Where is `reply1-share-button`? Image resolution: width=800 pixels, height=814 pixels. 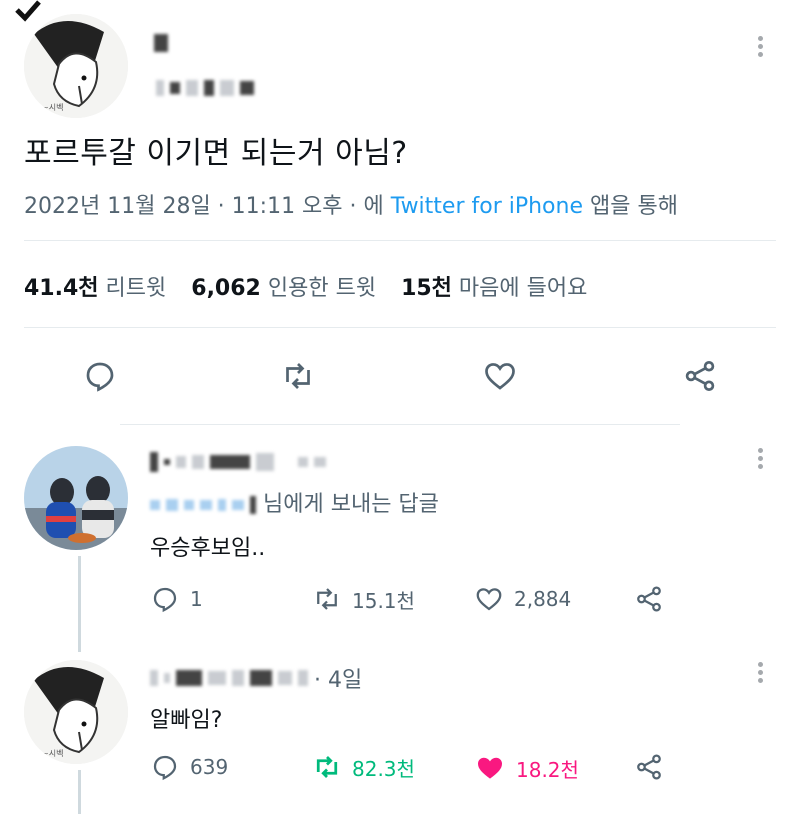
reply1-share-button is located at coordinates (649, 599).